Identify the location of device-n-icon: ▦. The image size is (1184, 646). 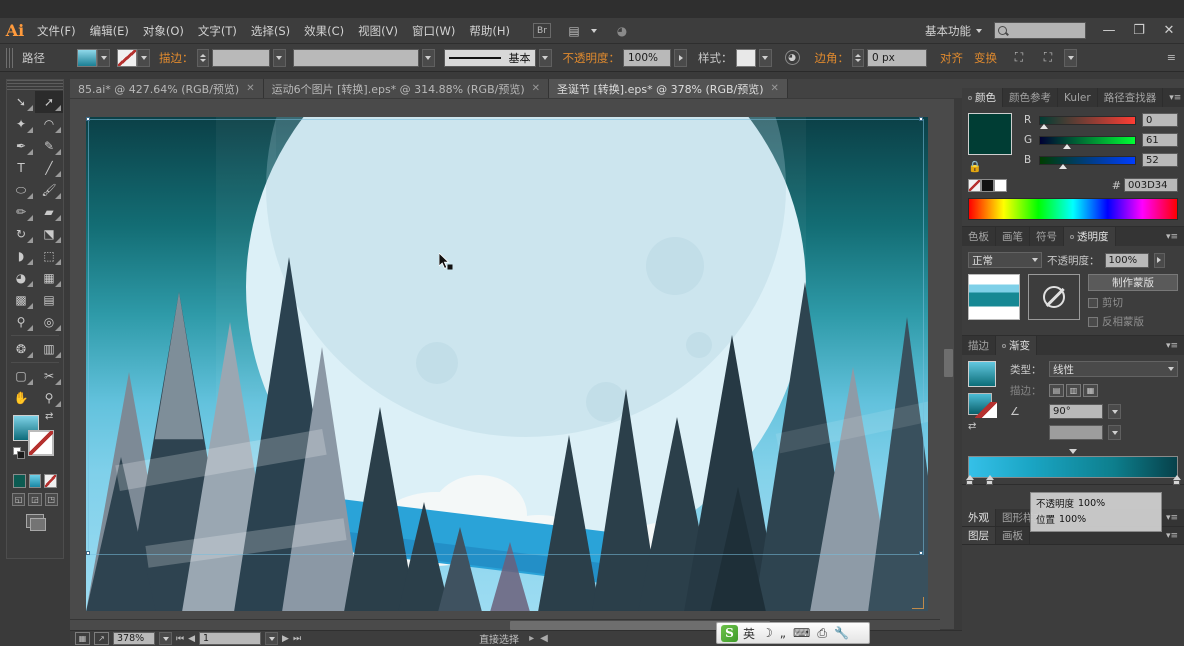
(82, 638).